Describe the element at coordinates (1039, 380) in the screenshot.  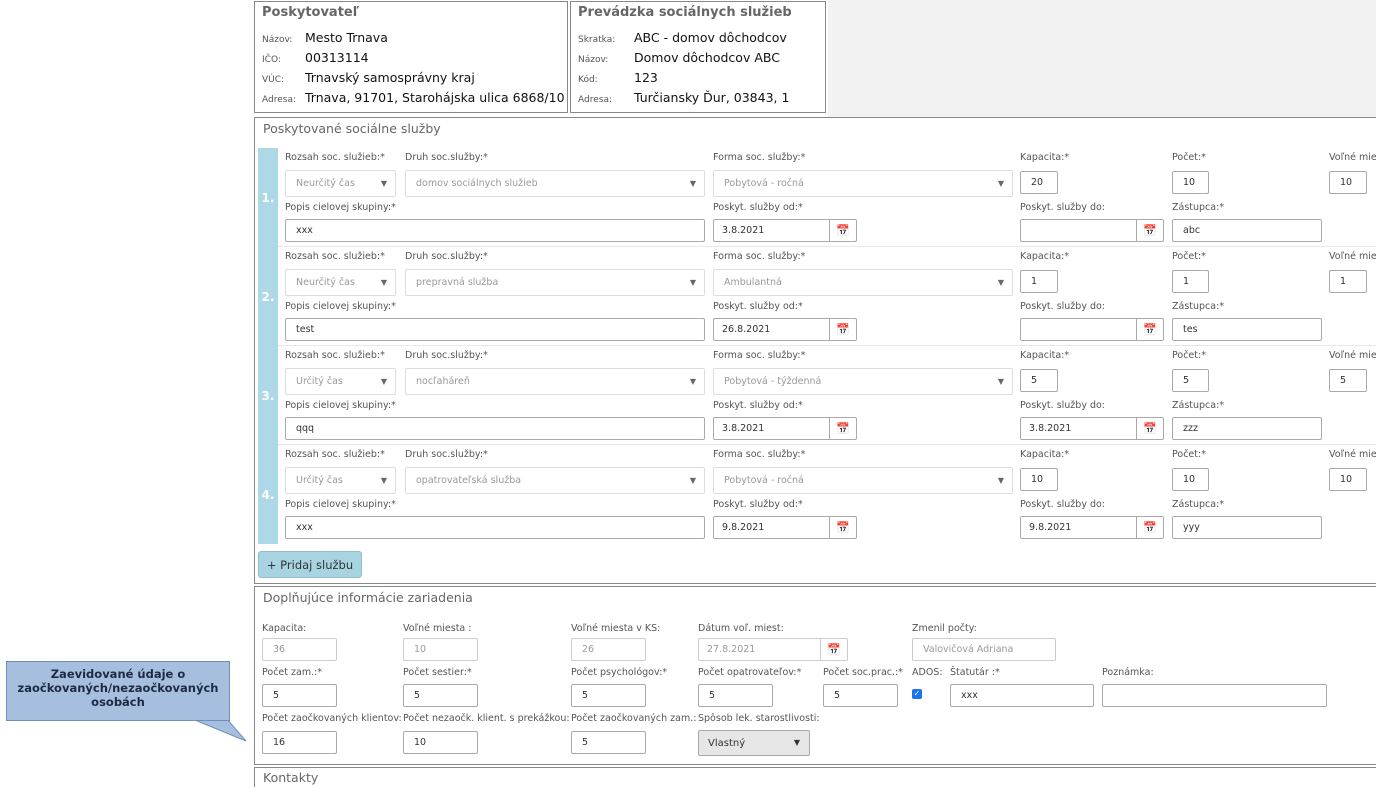
I see `capacity-input: 5` at that location.